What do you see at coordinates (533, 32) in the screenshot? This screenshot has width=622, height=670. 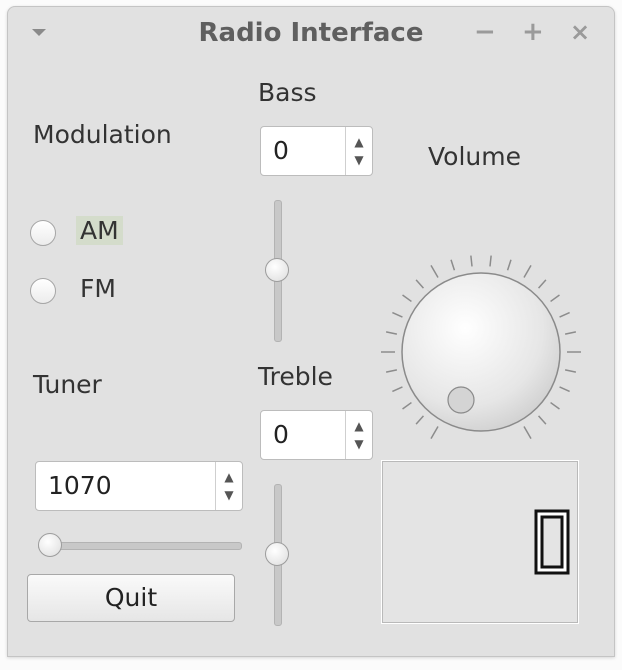 I see `maximize-icon: +` at bounding box center [533, 32].